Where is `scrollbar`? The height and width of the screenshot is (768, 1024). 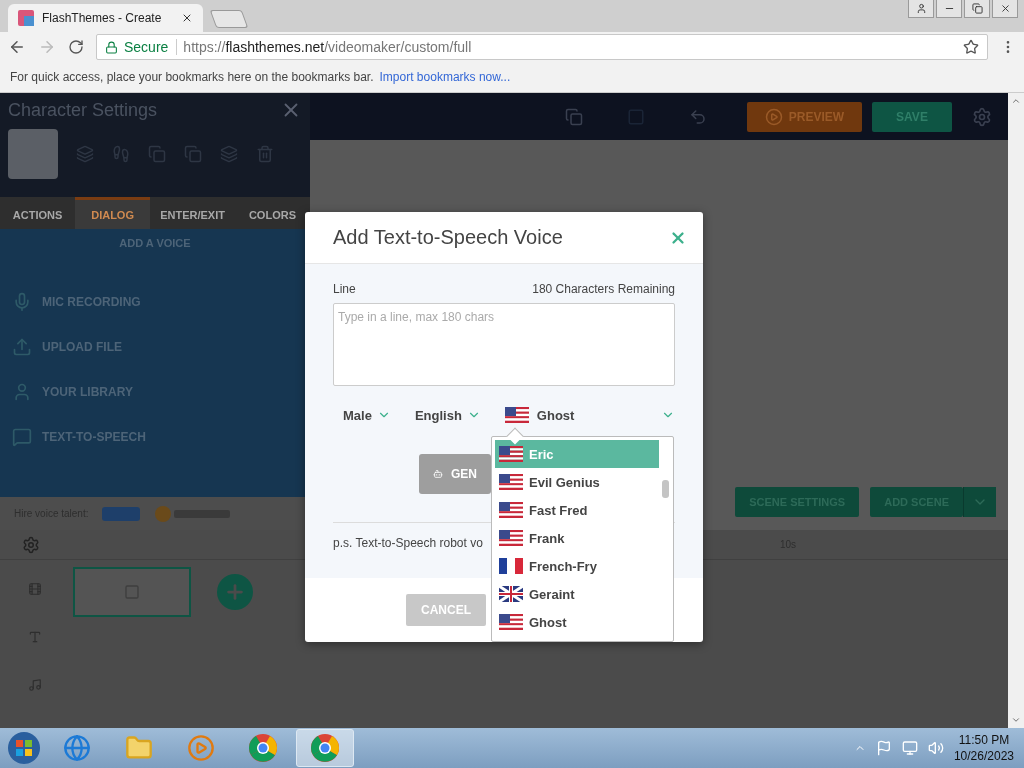
scrollbar is located at coordinates (1016, 410).